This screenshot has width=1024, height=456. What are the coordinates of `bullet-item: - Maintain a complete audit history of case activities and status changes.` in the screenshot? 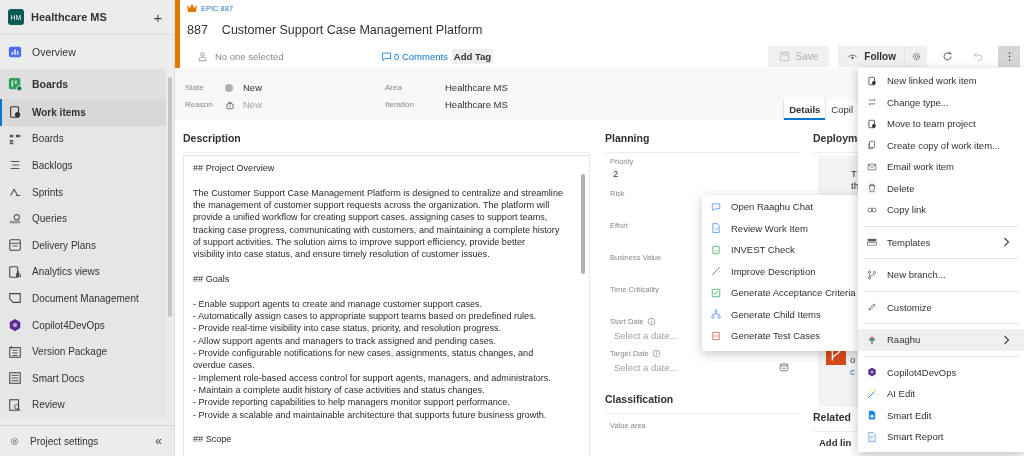 It's located at (339, 390).